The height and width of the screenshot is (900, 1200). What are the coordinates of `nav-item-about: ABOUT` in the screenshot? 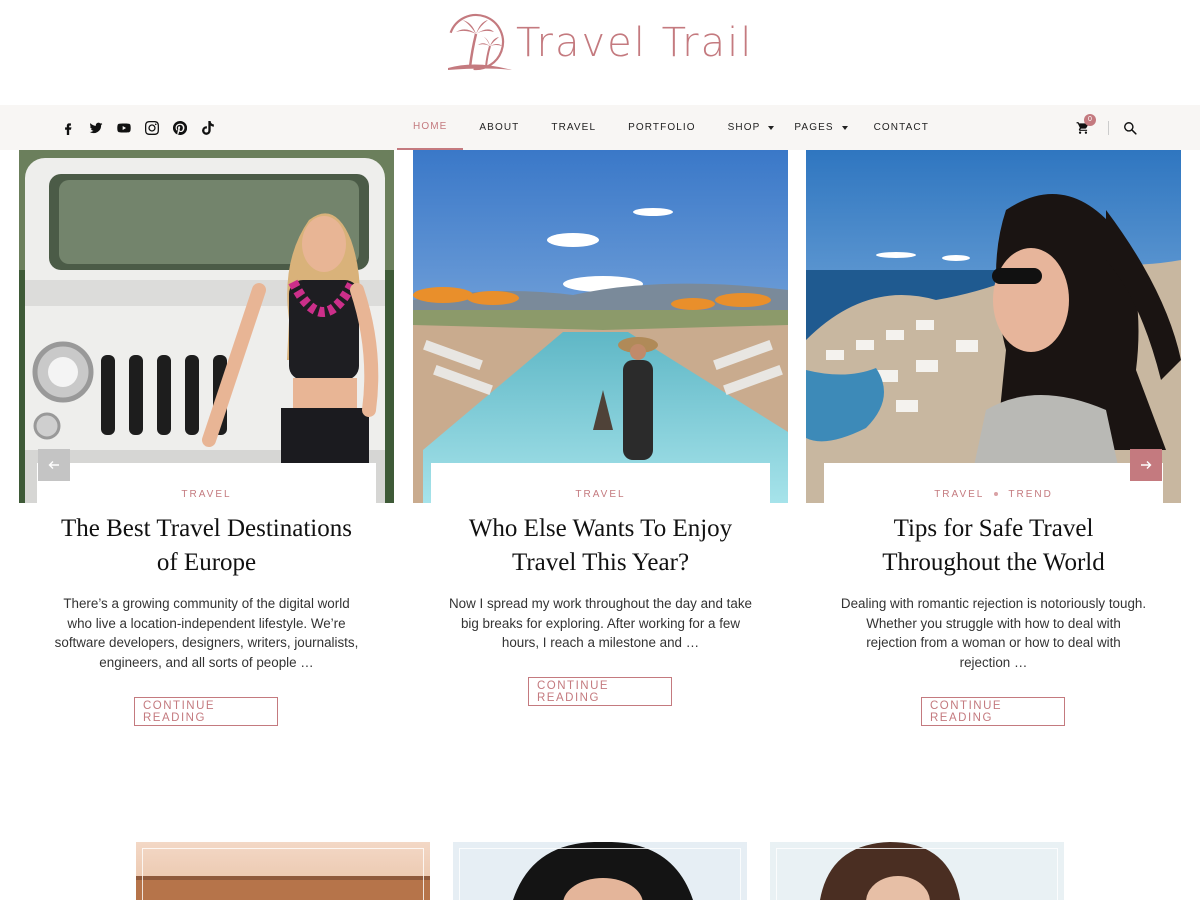 It's located at (499, 127).